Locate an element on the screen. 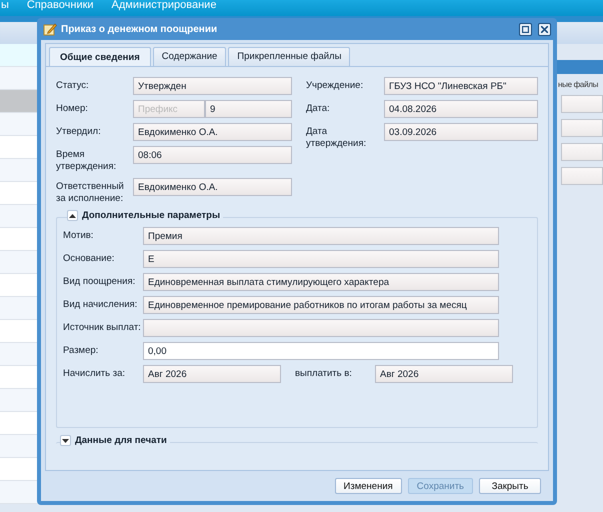  expand-icon is located at coordinates (65, 440).